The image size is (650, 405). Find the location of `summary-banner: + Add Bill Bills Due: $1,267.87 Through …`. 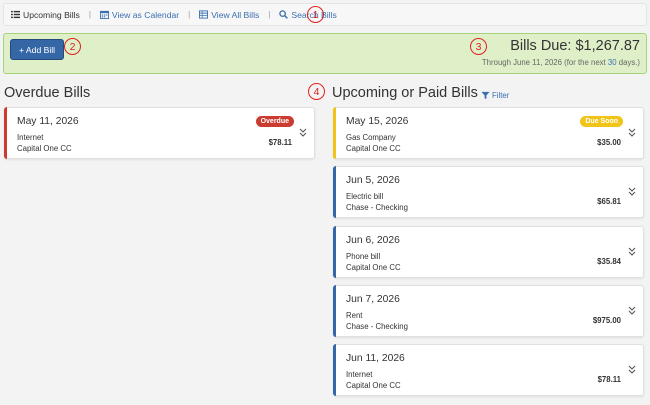

summary-banner: + Add Bill Bills Due: $1,267.87 Through … is located at coordinates (325, 53).